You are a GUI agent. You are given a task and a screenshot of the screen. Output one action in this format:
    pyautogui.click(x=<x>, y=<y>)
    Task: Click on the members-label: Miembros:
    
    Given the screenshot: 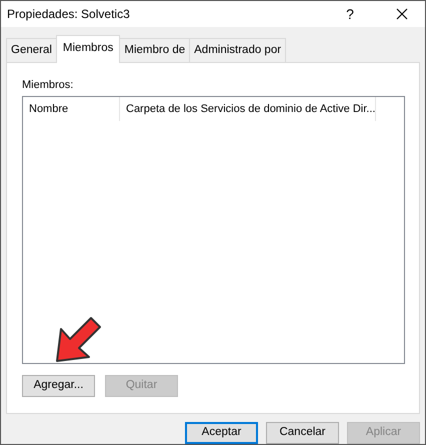 What is the action you would take?
    pyautogui.click(x=48, y=85)
    